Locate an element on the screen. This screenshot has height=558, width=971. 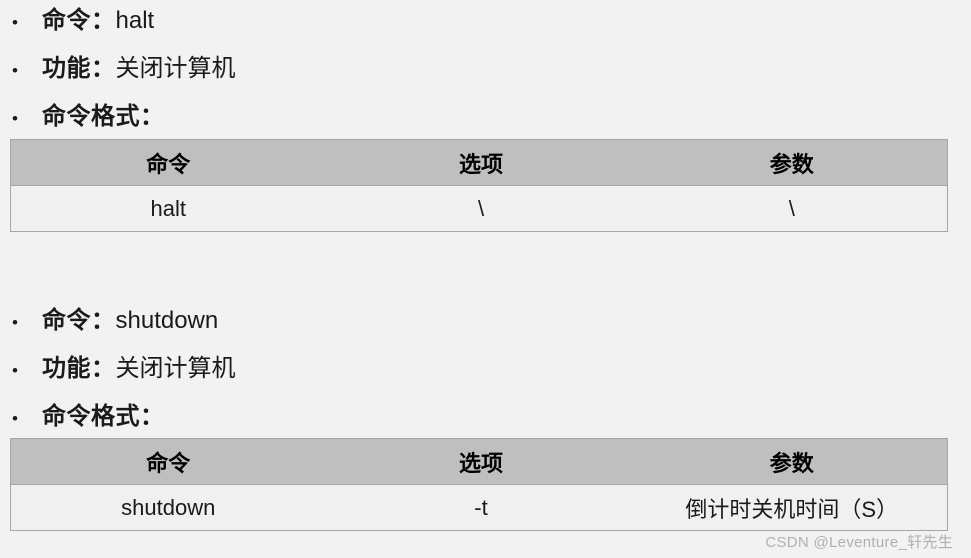
cell-option: -t is located at coordinates (481, 507).